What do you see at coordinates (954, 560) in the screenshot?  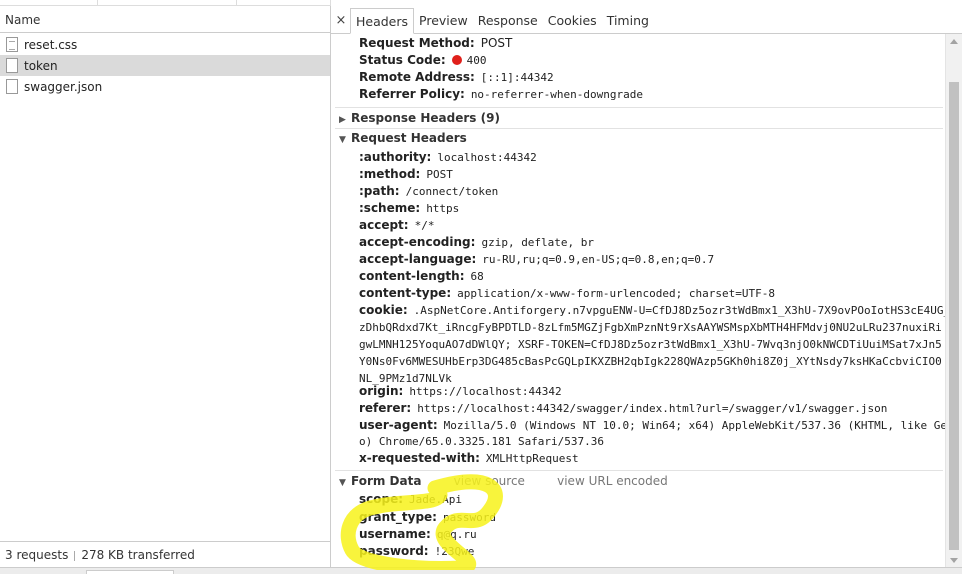 I see `scroll-down-icon` at bounding box center [954, 560].